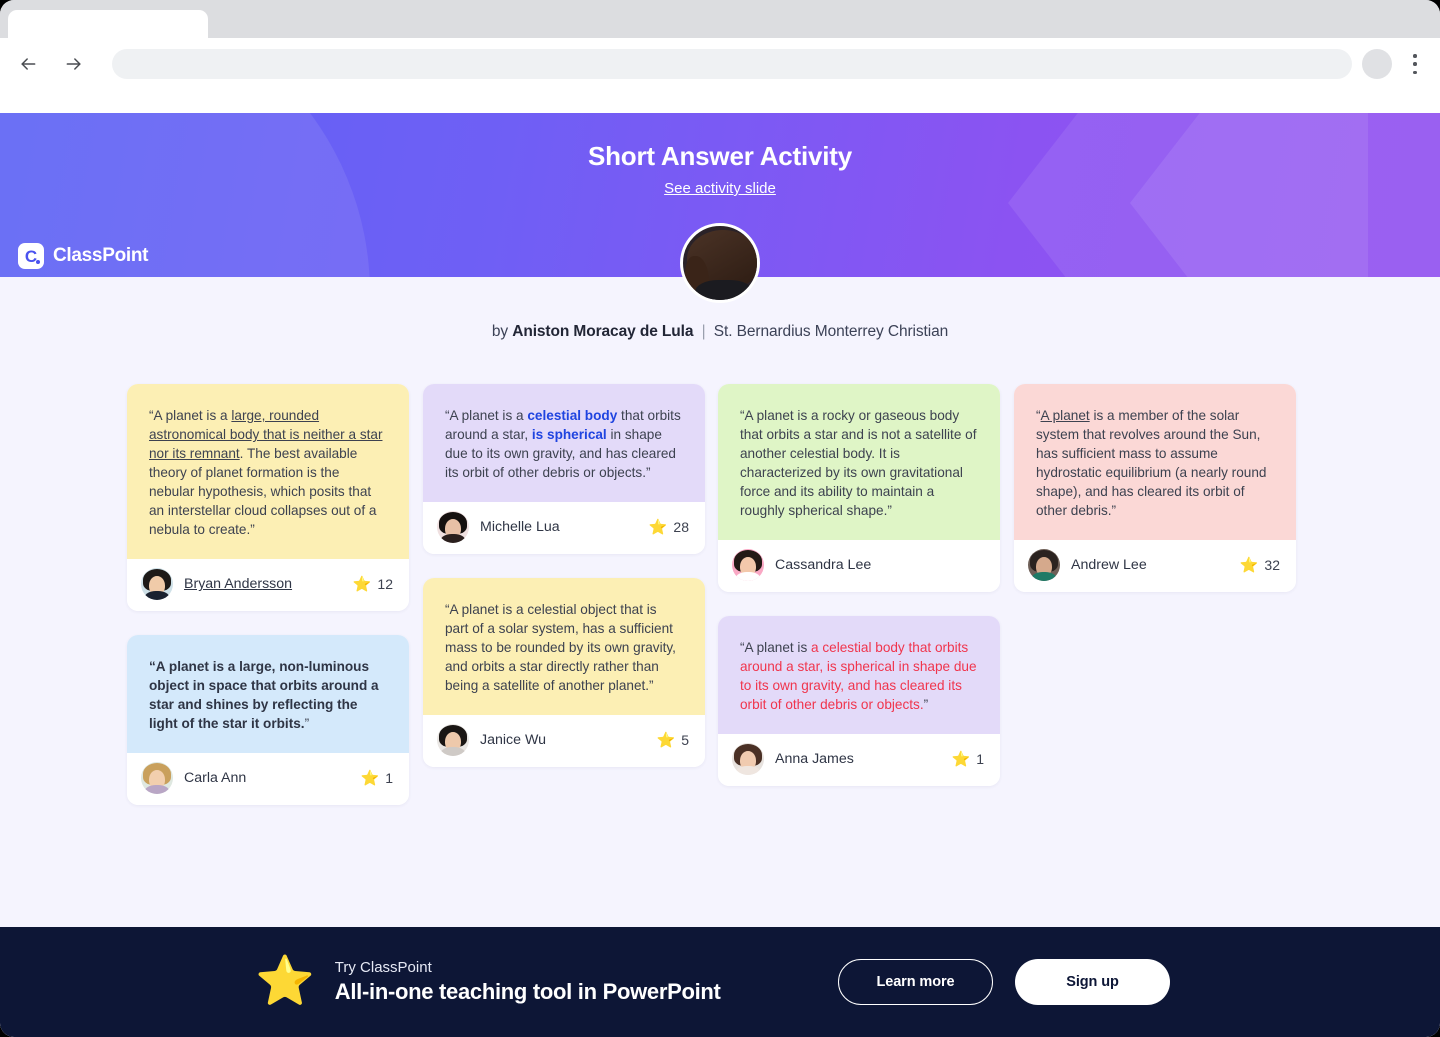 The height and width of the screenshot is (1037, 1440). Describe the element at coordinates (915, 982) in the screenshot. I see `learn-more-button: Learn more` at that location.